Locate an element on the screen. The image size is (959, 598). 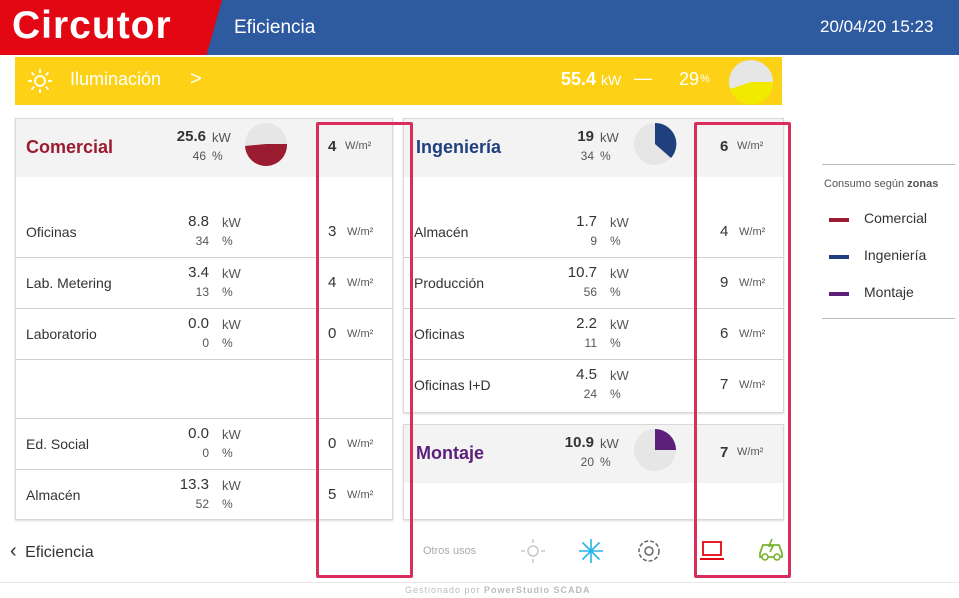
engineering-pie is located at coordinates (655, 143).